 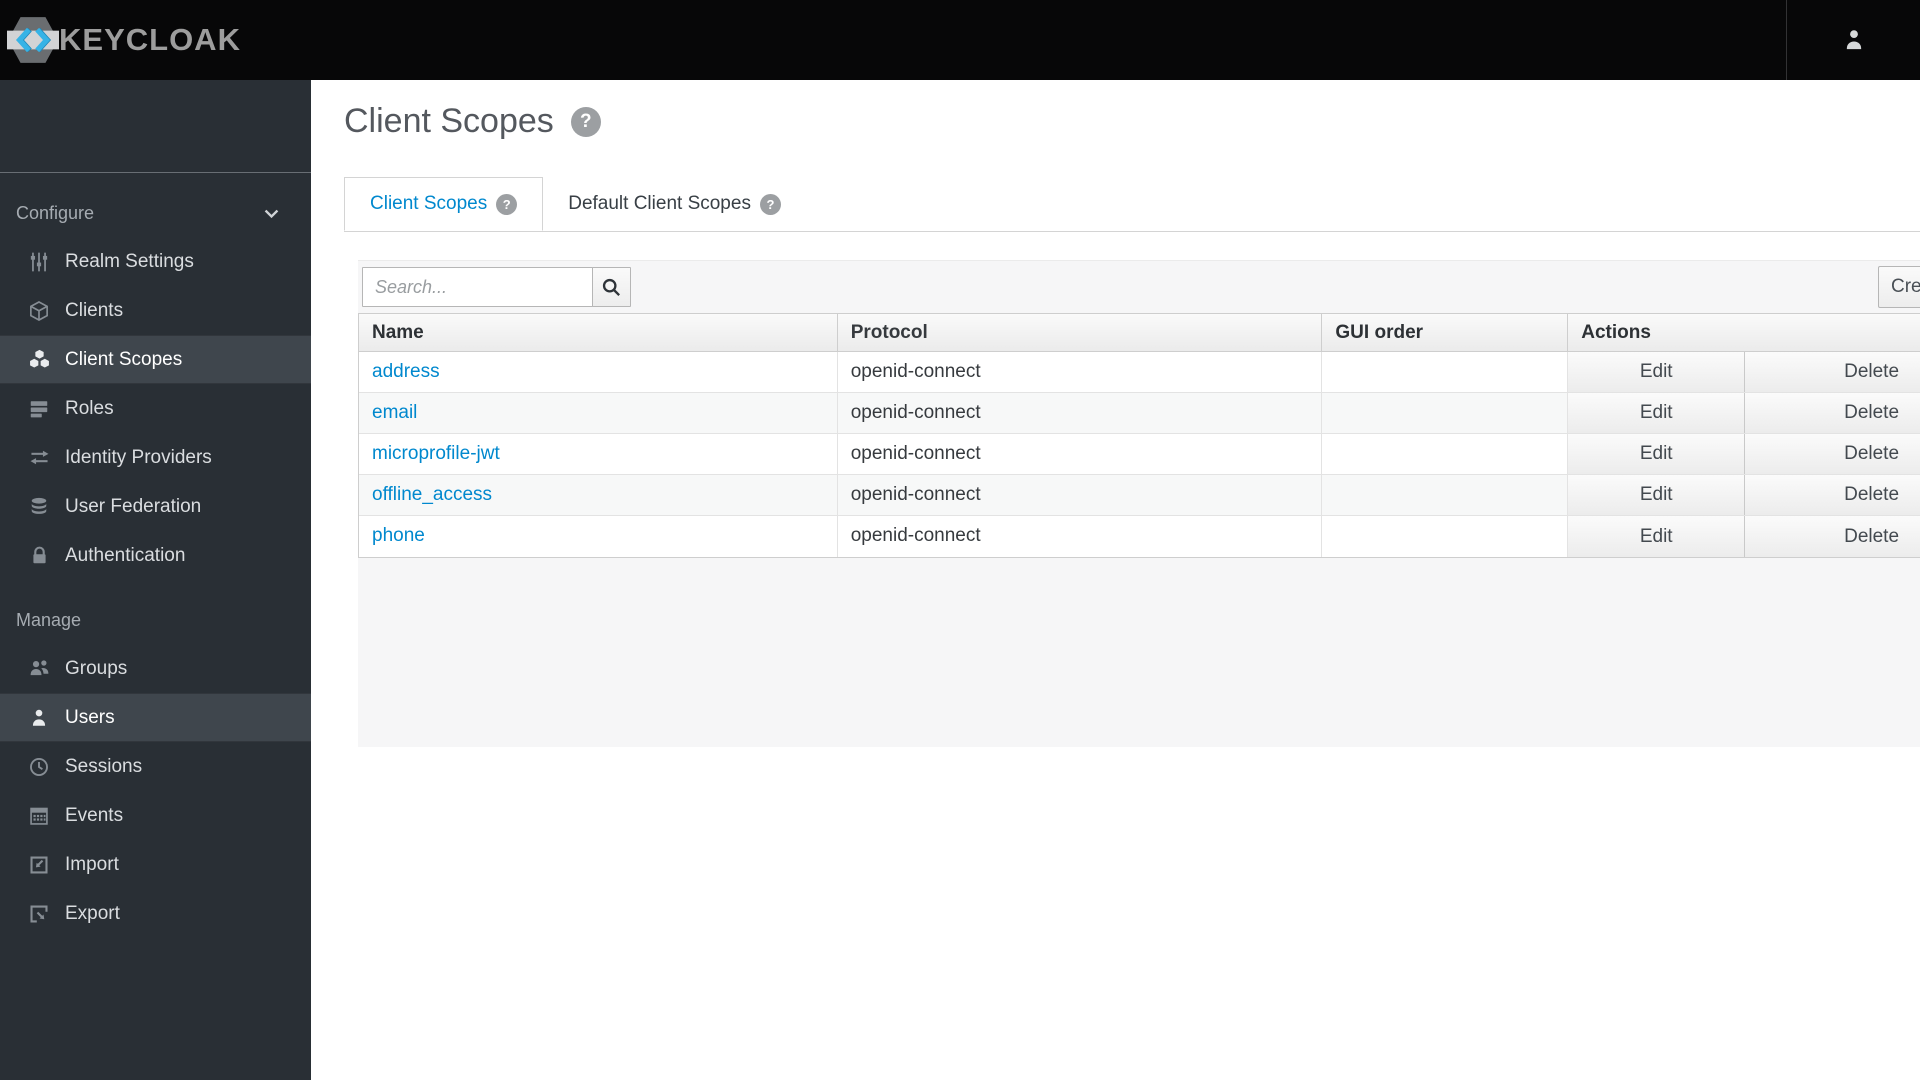 What do you see at coordinates (598, 454) in the screenshot?
I see `name-cell: microprofile-jwt` at bounding box center [598, 454].